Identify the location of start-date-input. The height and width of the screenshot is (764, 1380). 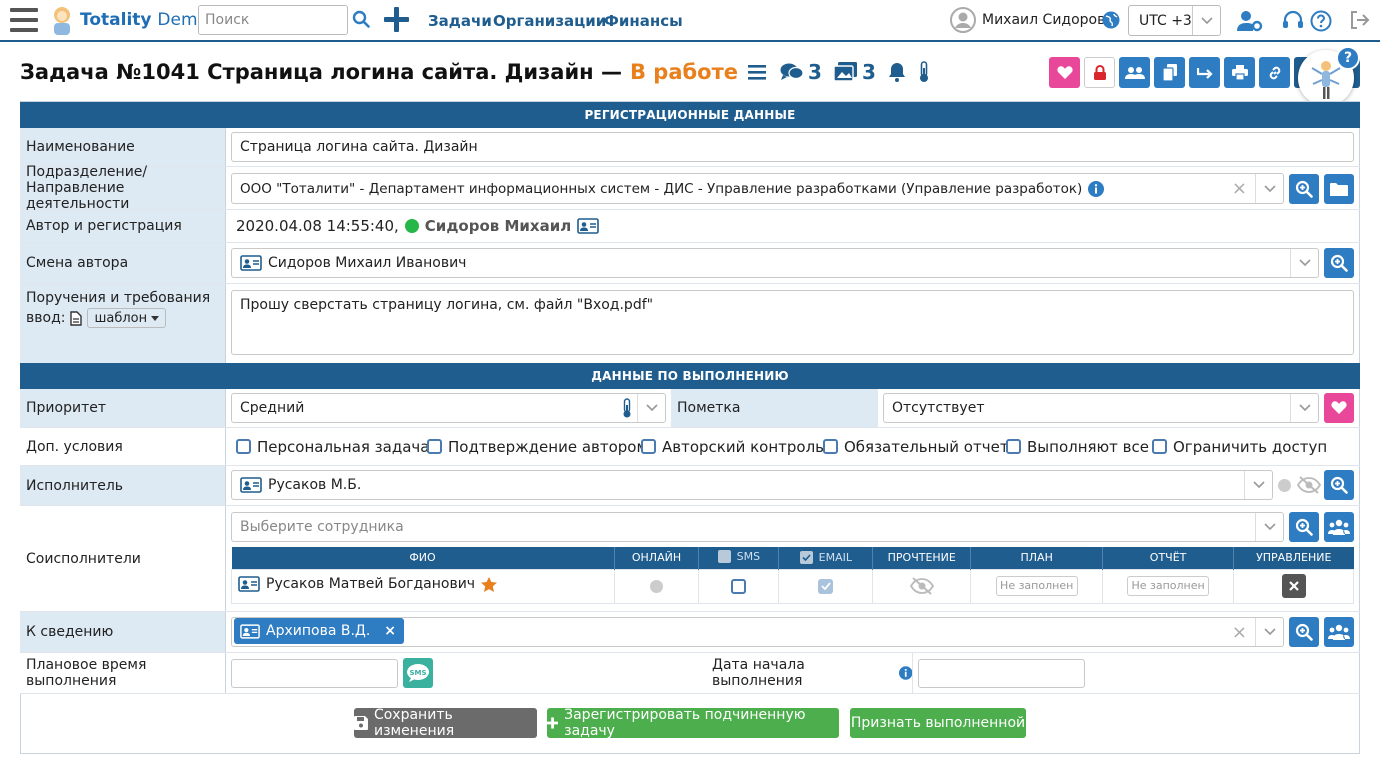
(1001, 673).